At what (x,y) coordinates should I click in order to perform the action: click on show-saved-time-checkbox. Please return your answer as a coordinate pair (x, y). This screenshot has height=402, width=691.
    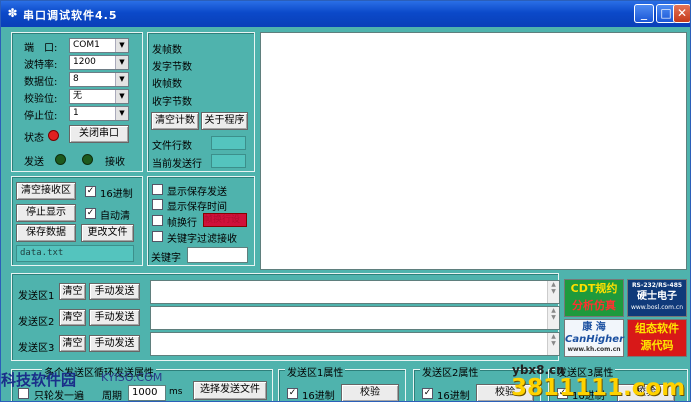
    Looking at the image, I should click on (157, 204).